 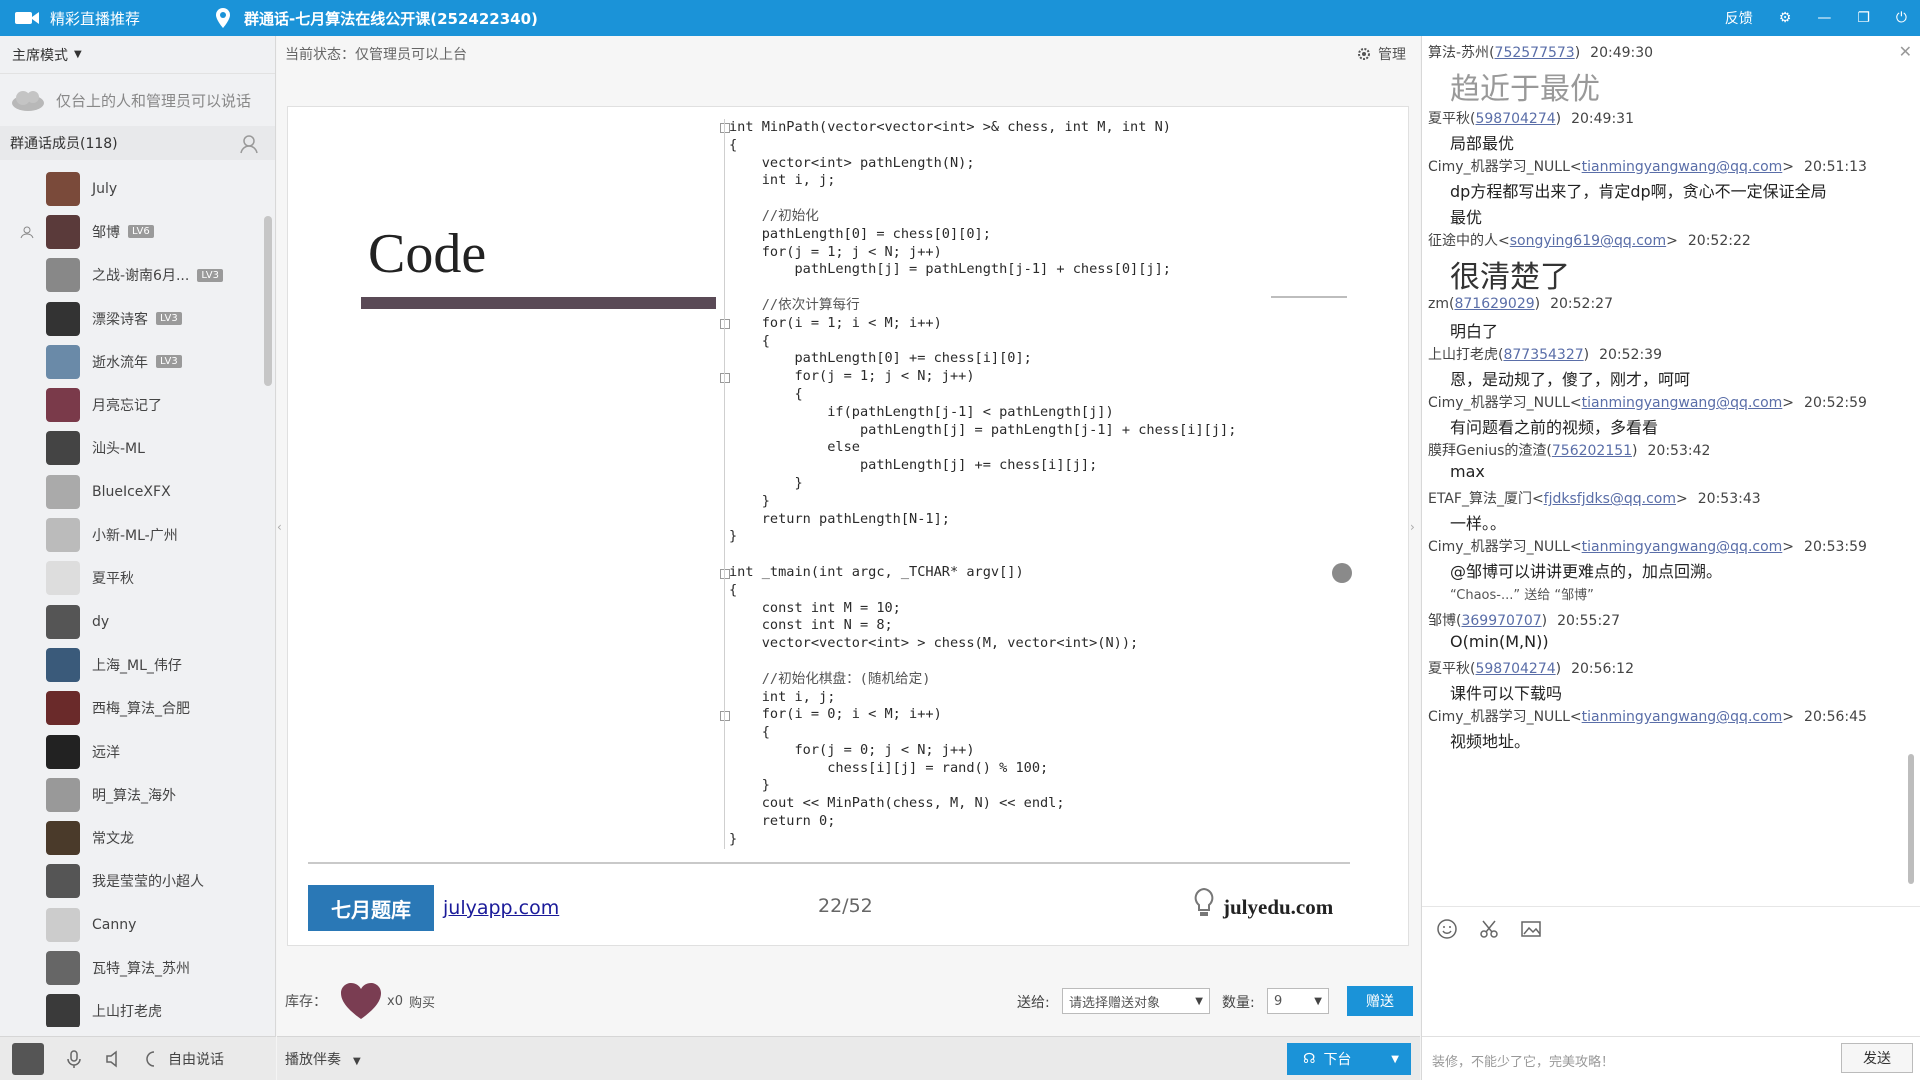 I want to click on code-line: for(j = 0; j < N; j++), so click(x=852, y=749).